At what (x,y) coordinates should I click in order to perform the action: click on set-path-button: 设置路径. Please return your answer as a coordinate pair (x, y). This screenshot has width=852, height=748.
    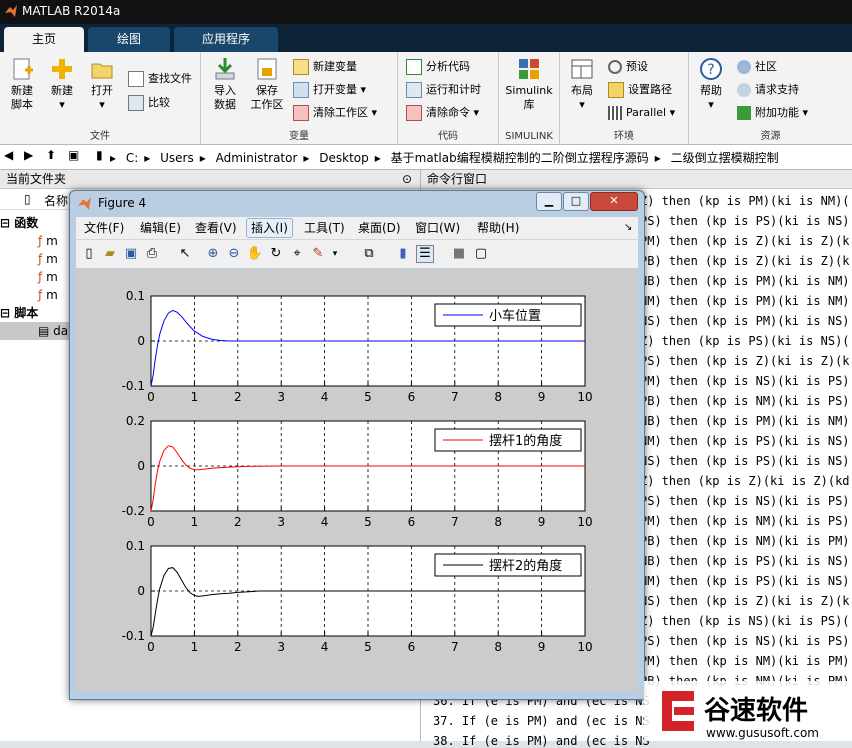
    Looking at the image, I should click on (640, 90).